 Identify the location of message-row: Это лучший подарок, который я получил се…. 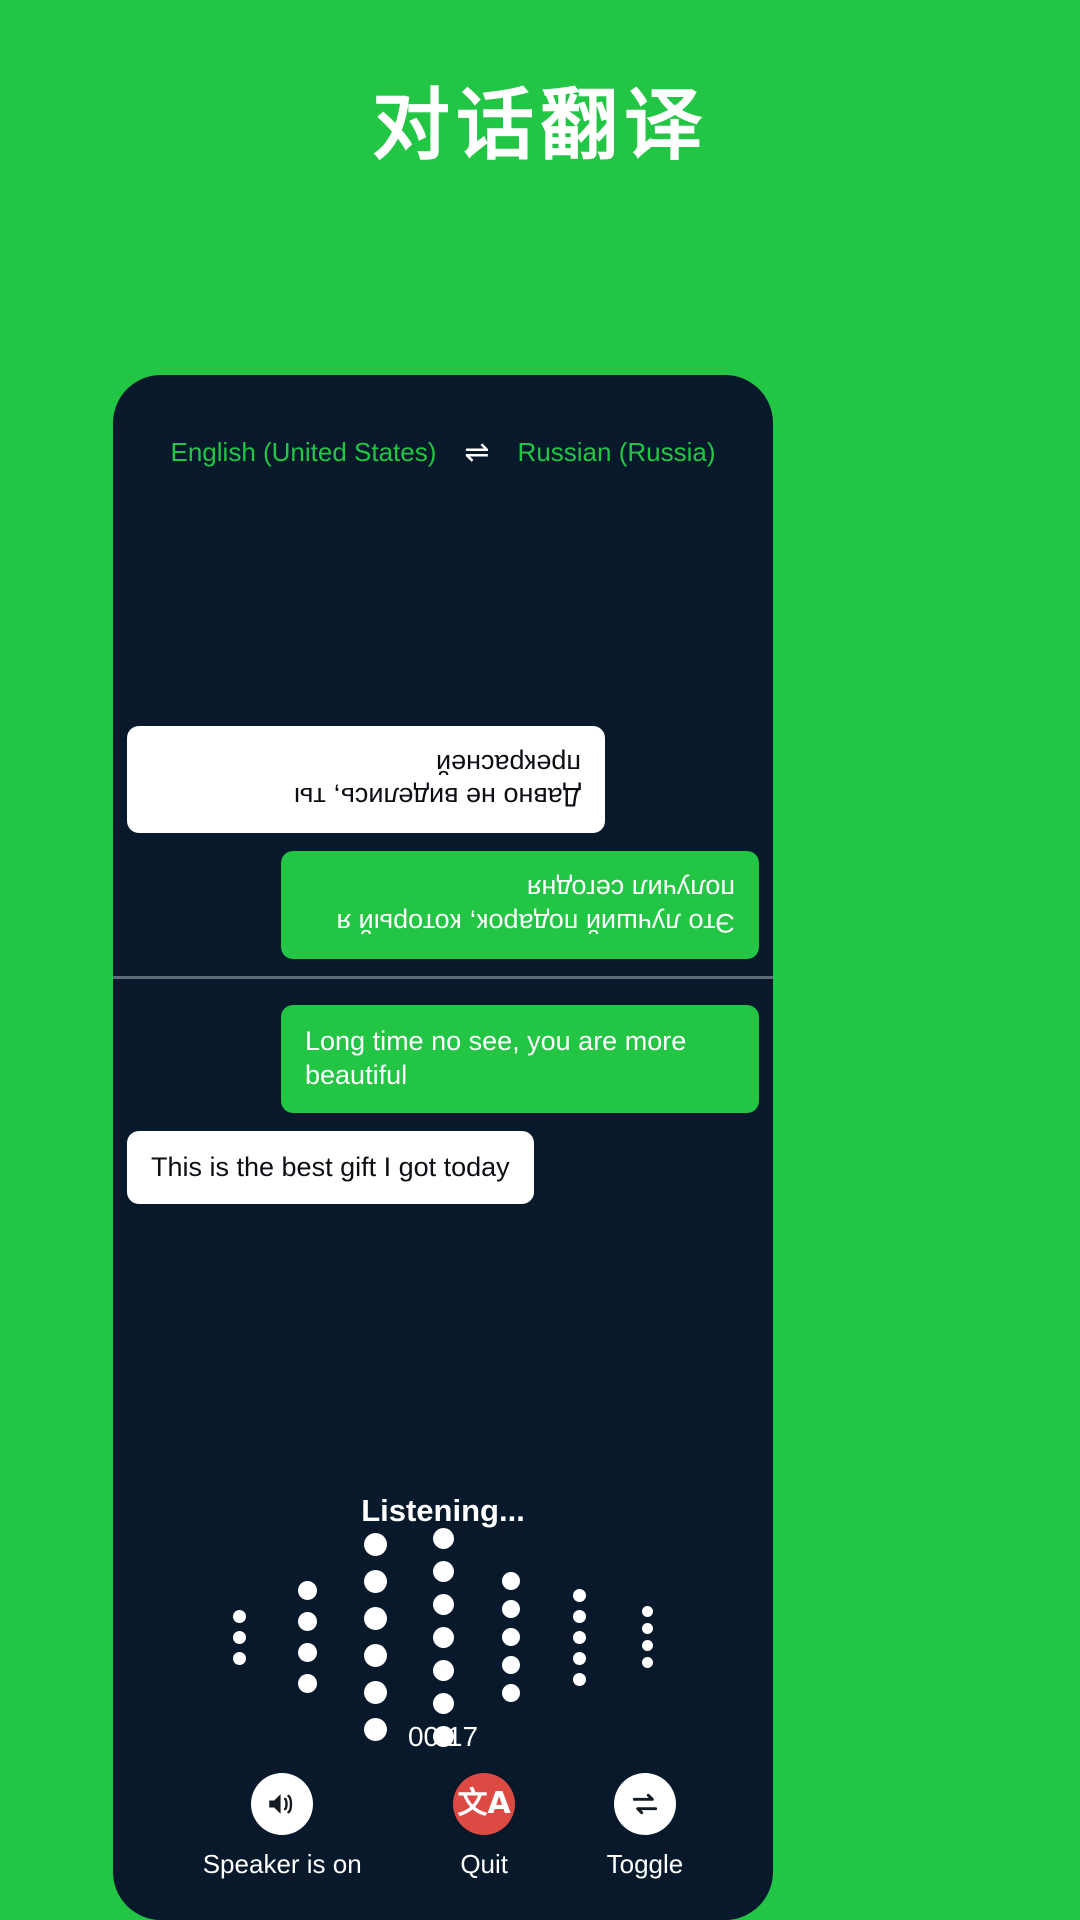
(443, 905).